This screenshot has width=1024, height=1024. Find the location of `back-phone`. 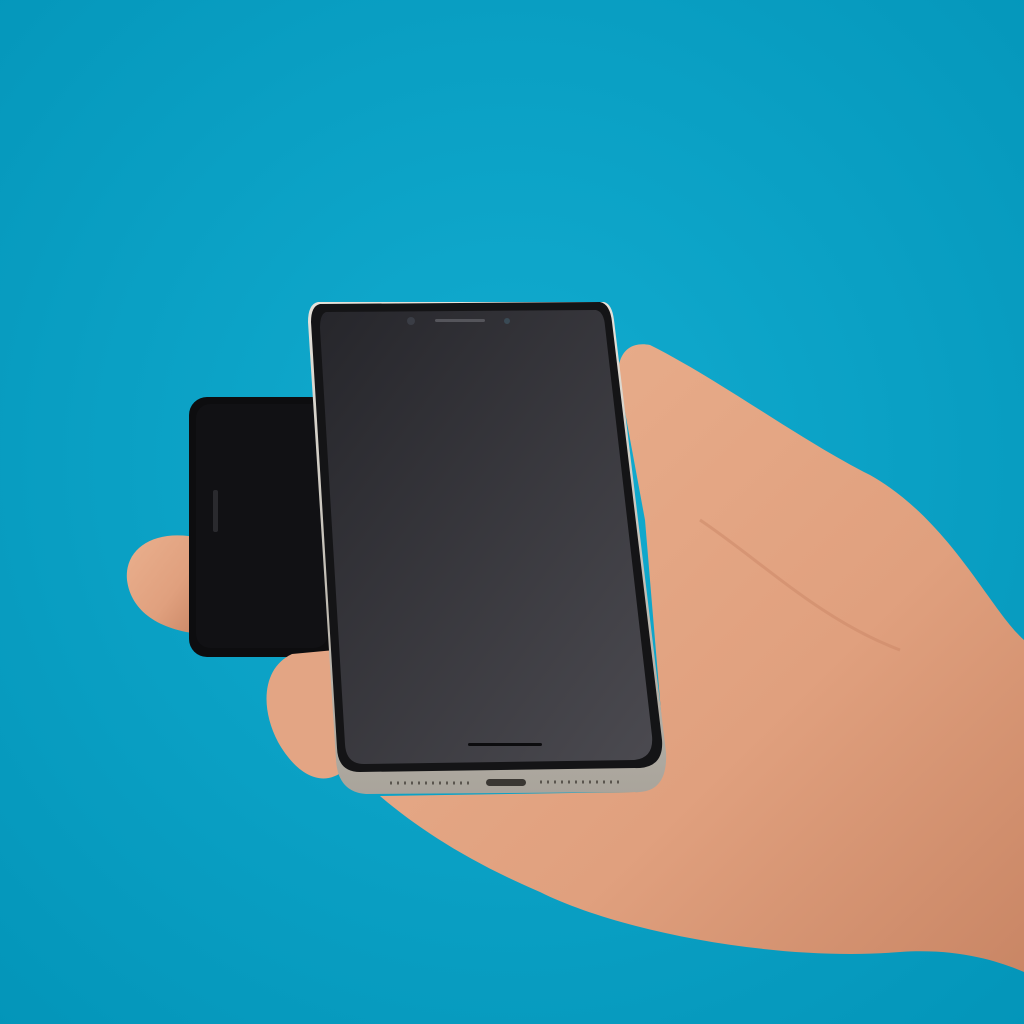

back-phone is located at coordinates (261, 527).